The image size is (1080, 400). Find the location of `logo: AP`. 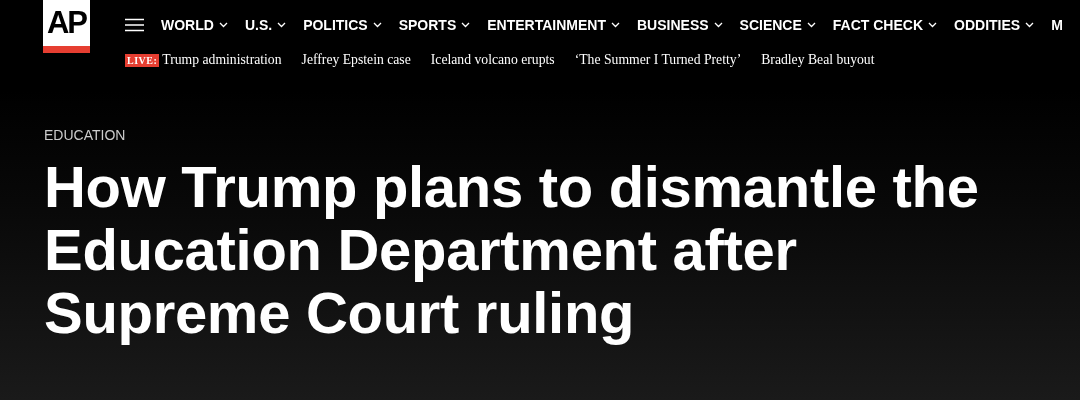

logo: AP is located at coordinates (66, 26).